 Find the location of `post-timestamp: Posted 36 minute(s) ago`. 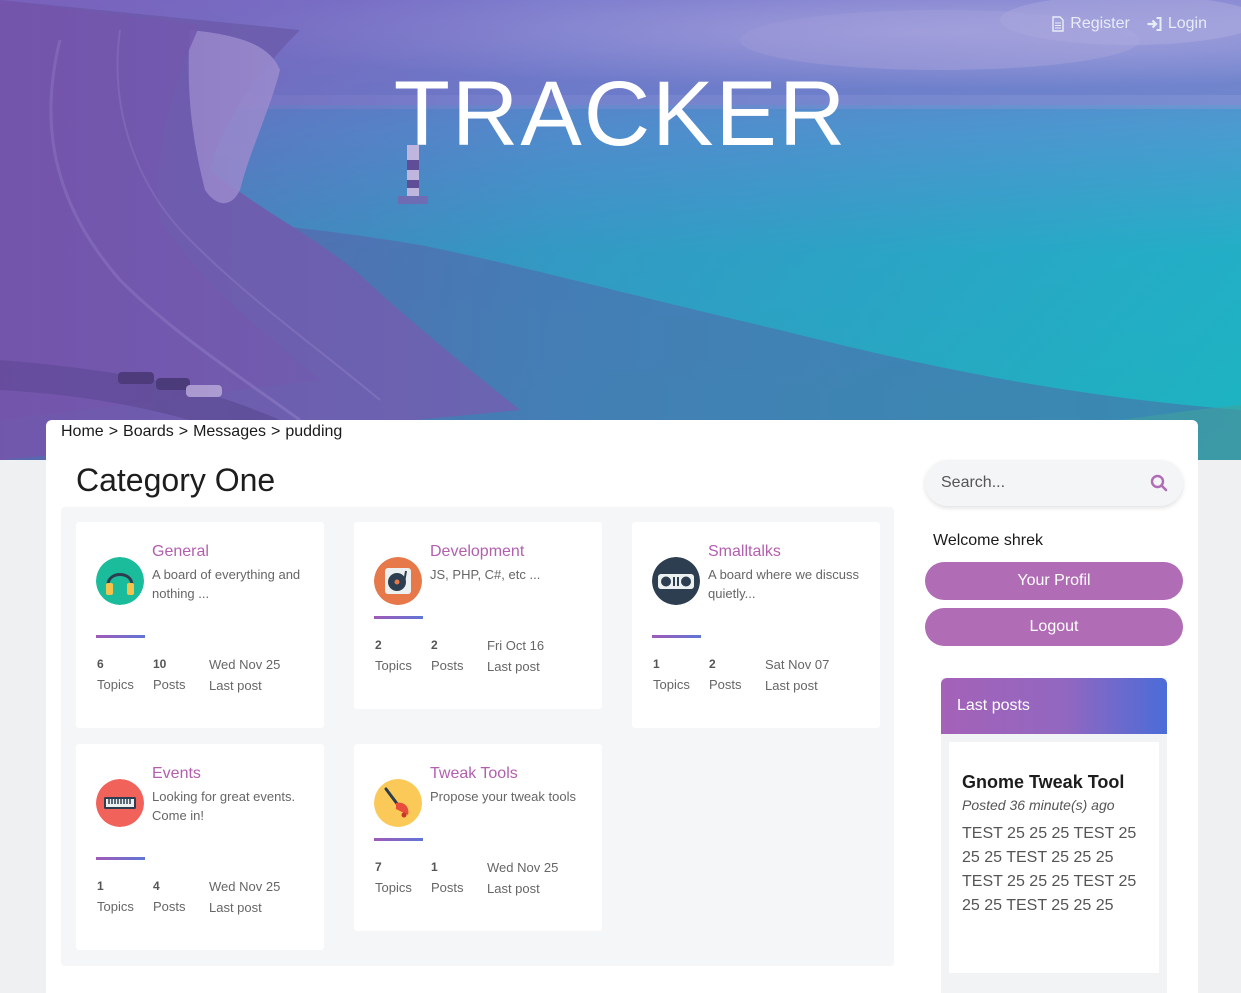

post-timestamp: Posted 36 minute(s) ago is located at coordinates (1038, 805).